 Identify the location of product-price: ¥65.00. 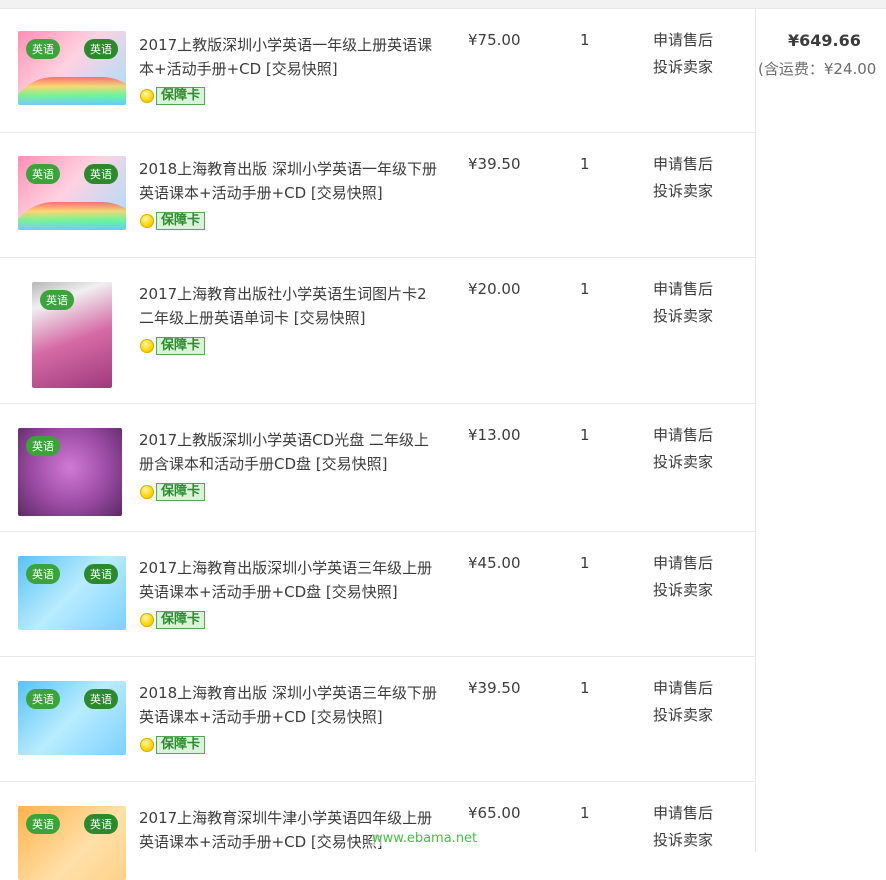
(494, 813).